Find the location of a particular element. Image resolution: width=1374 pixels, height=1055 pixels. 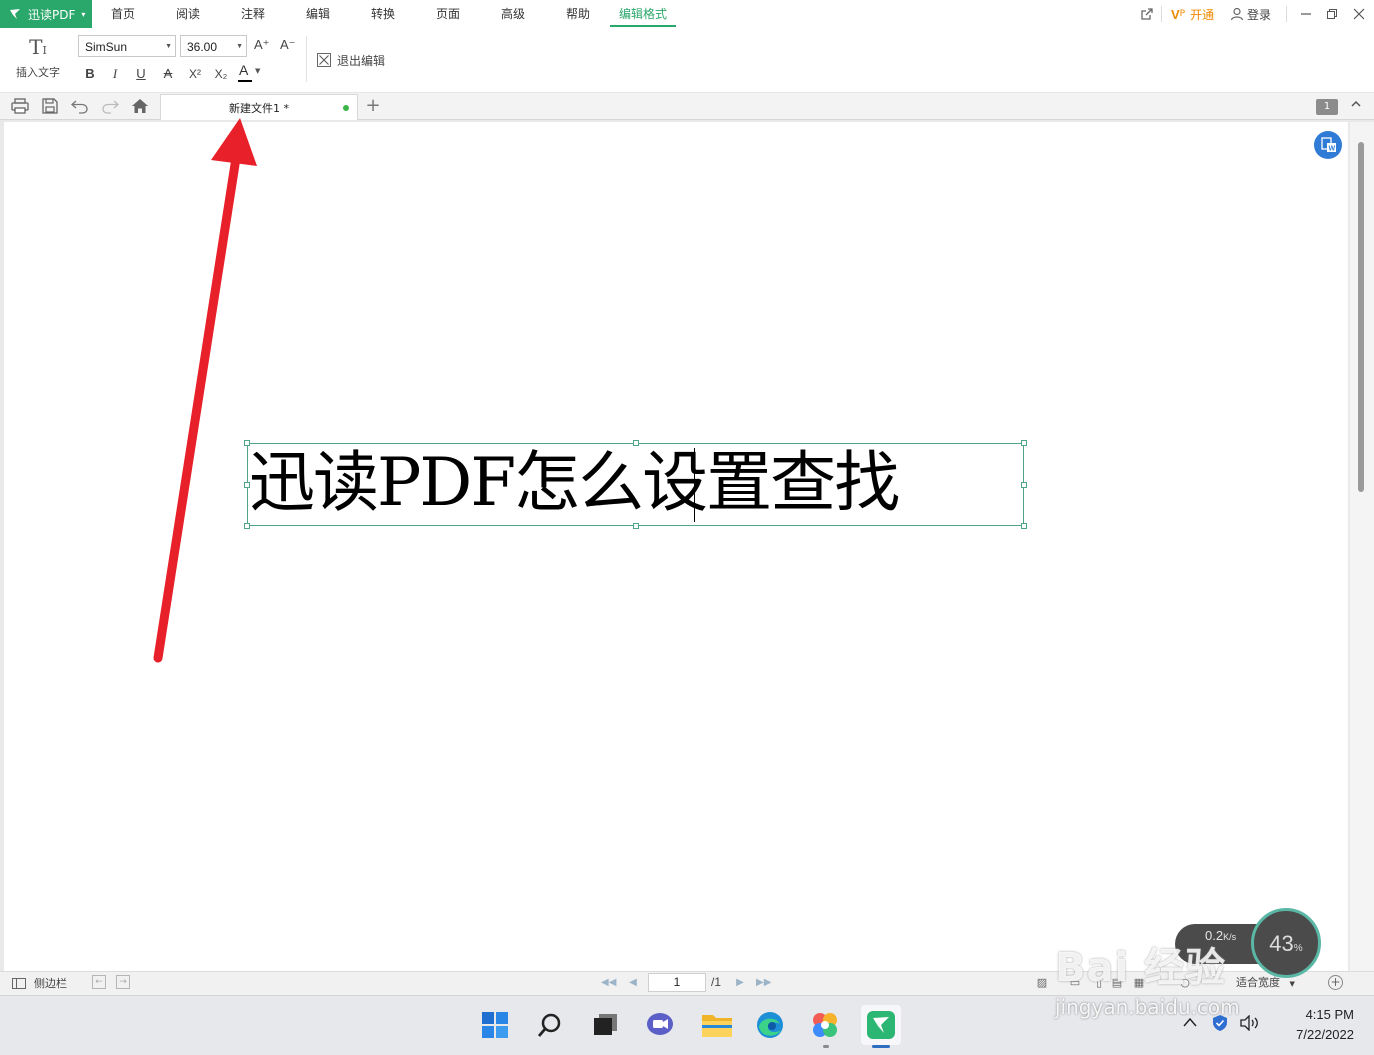

nav-back-icon: ← is located at coordinates (99, 982).